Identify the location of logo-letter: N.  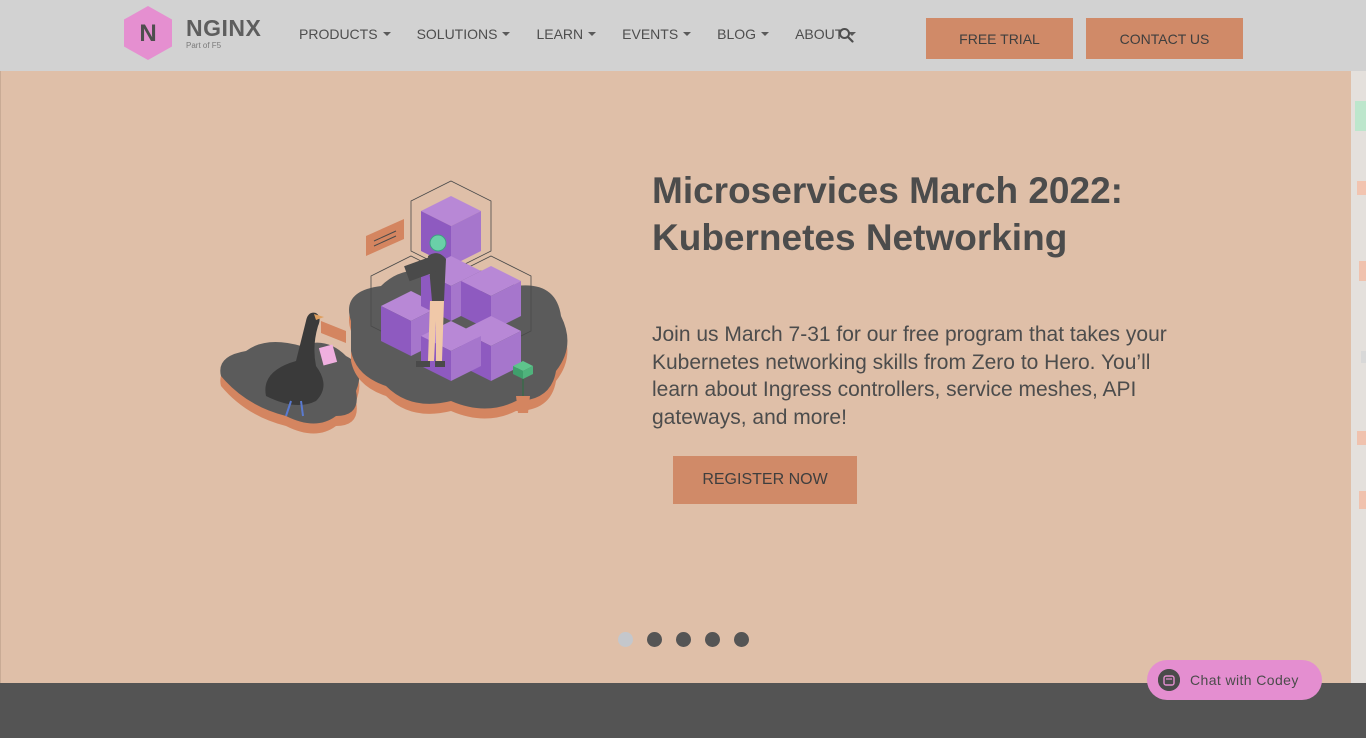
(147, 33).